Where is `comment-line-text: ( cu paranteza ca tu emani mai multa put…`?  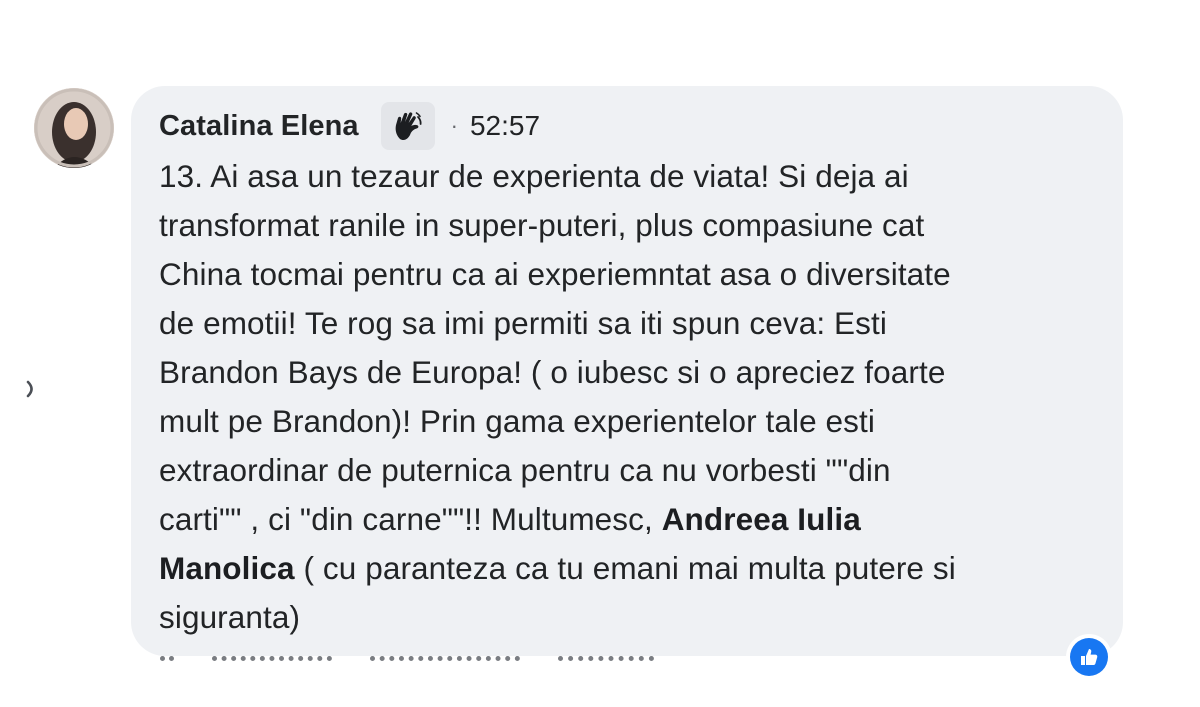
comment-line-text: ( cu paranteza ca tu emani mai multa put… is located at coordinates (625, 568).